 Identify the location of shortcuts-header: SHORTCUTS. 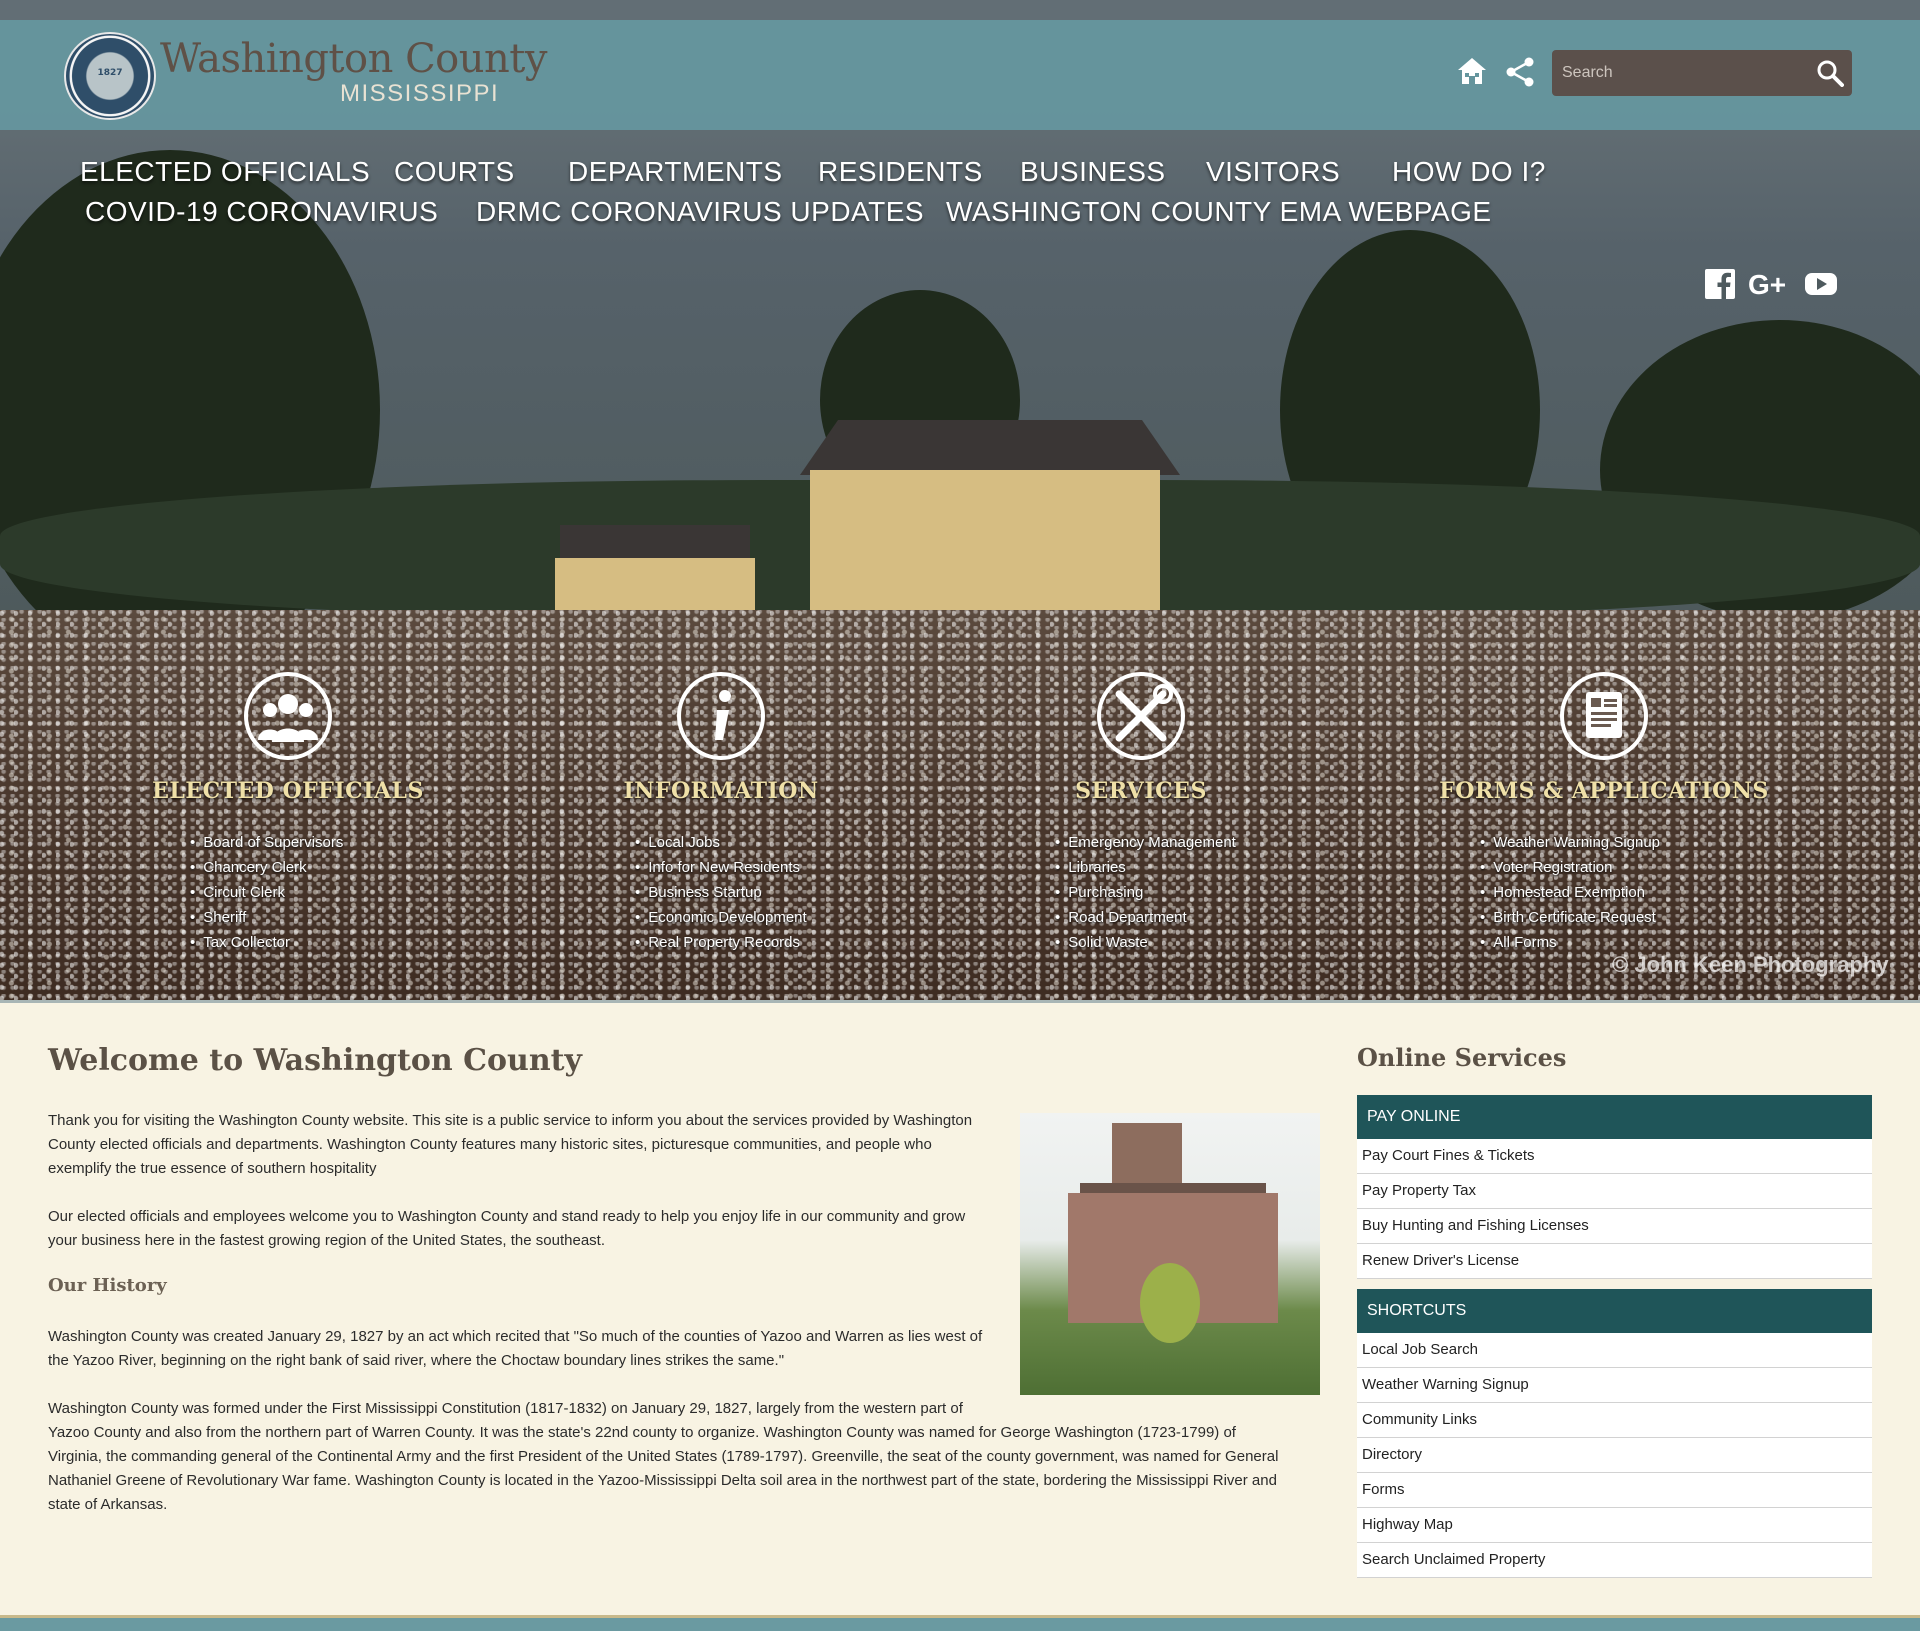
(1614, 1311).